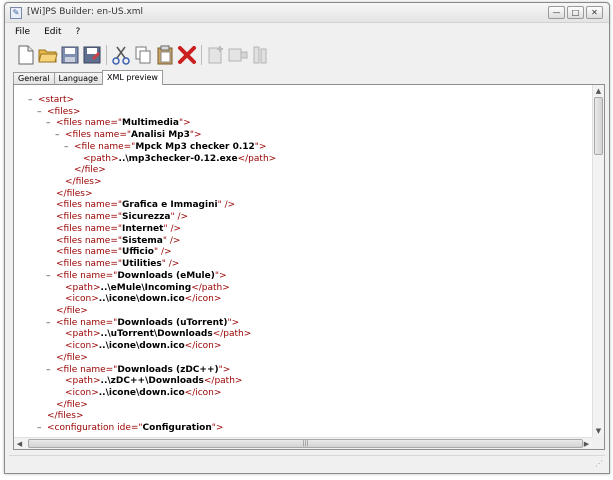 Image resolution: width=613 pixels, height=480 pixels. What do you see at coordinates (22, 32) in the screenshot?
I see `menu-file: File` at bounding box center [22, 32].